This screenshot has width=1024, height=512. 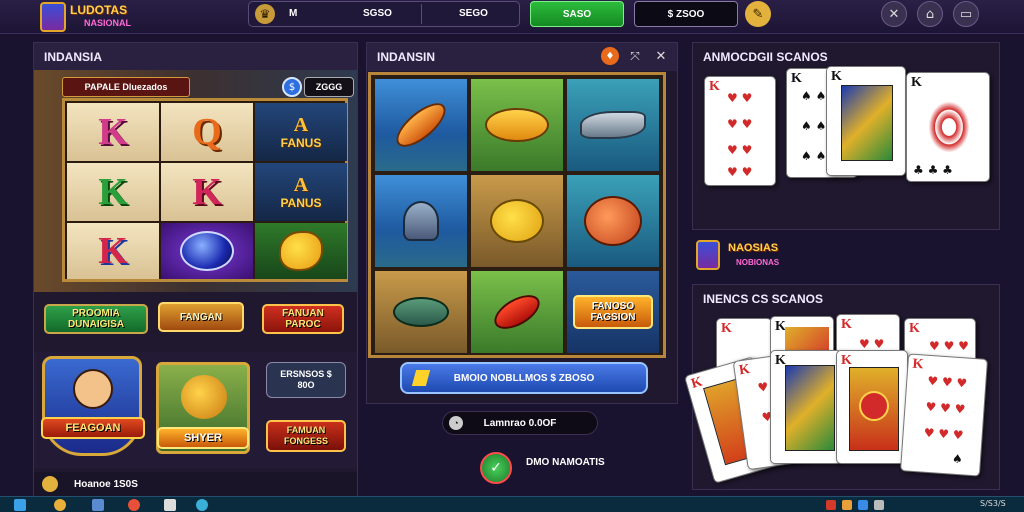 What do you see at coordinates (96, 319) in the screenshot?
I see `promo-banner-1: PROOMIA DUNAIGISA` at bounding box center [96, 319].